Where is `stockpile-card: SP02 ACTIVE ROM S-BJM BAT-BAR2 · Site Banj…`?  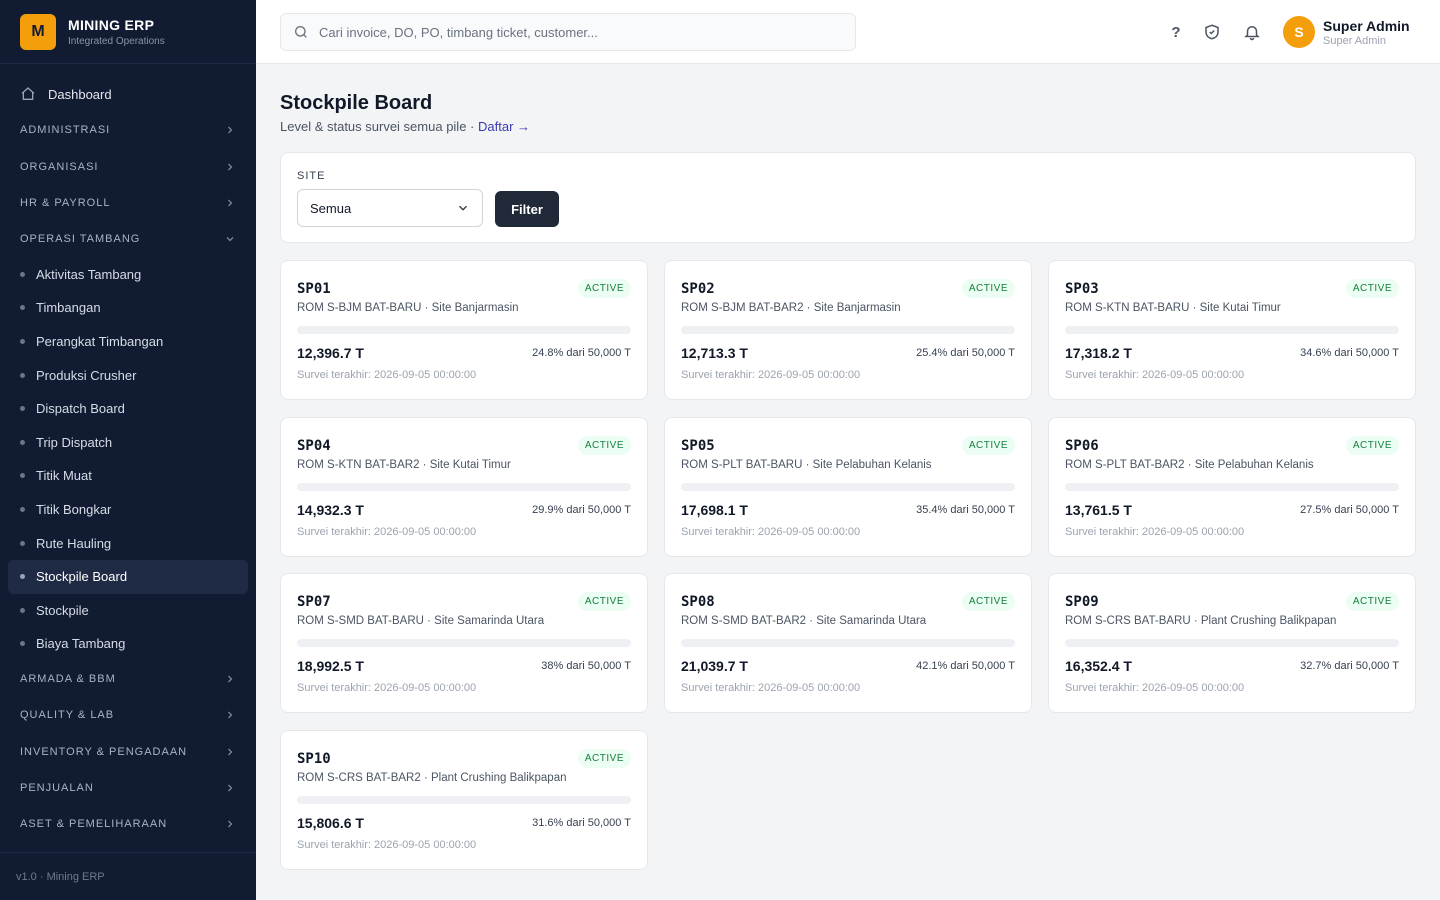 stockpile-card: SP02 ACTIVE ROM S-BJM BAT-BAR2 · Site Banj… is located at coordinates (848, 330).